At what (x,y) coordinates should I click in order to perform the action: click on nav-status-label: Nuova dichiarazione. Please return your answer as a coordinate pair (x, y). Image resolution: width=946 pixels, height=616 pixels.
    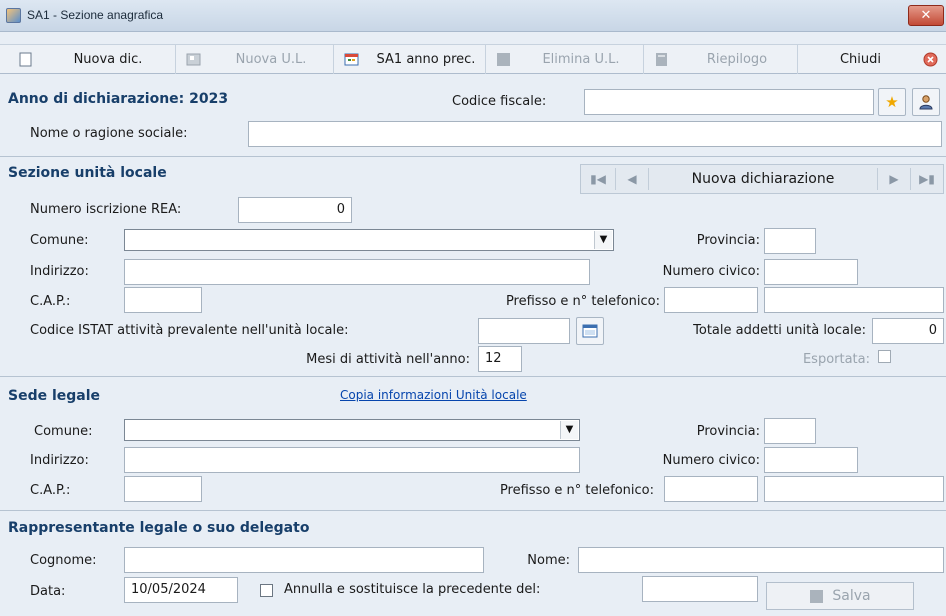
    Looking at the image, I should click on (763, 179).